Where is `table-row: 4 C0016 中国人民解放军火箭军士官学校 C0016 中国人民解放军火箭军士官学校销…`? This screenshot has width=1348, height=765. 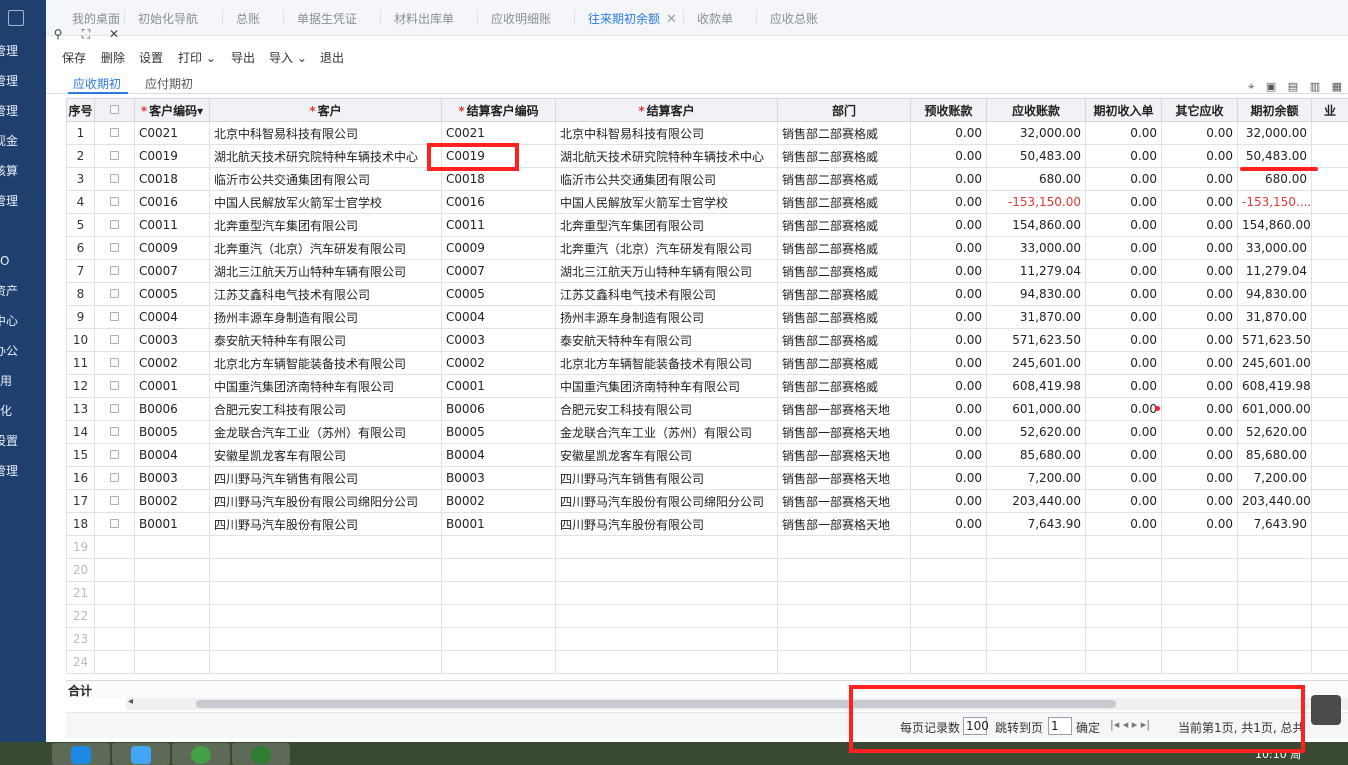
table-row: 4 C0016 中国人民解放军火箭军士官学校 C0016 中国人民解放军火箭军士官学校销… is located at coordinates (707, 202).